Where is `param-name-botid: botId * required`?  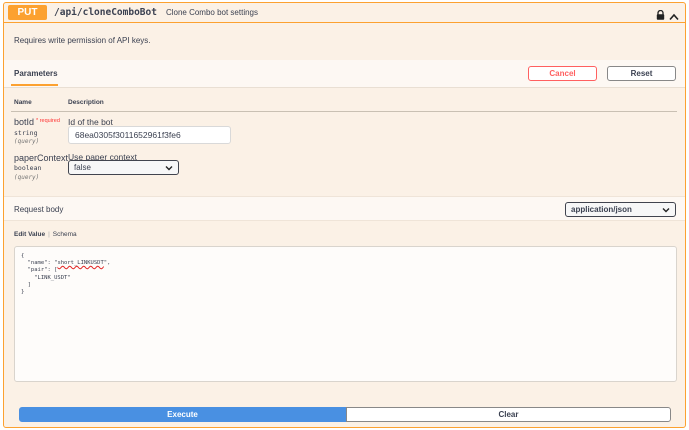 param-name-botid: botId * required is located at coordinates (37, 122).